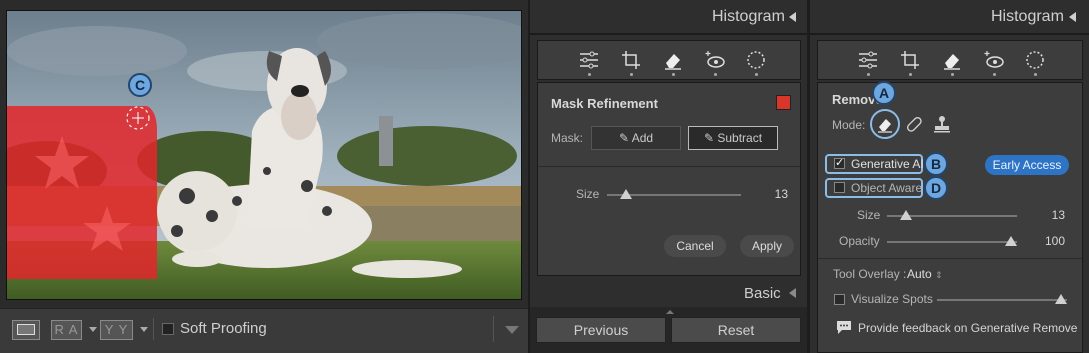 Image resolution: width=1089 pixels, height=353 pixels. What do you see at coordinates (223, 328) in the screenshot?
I see `soft-proofing-label: Soft Proofing` at bounding box center [223, 328].